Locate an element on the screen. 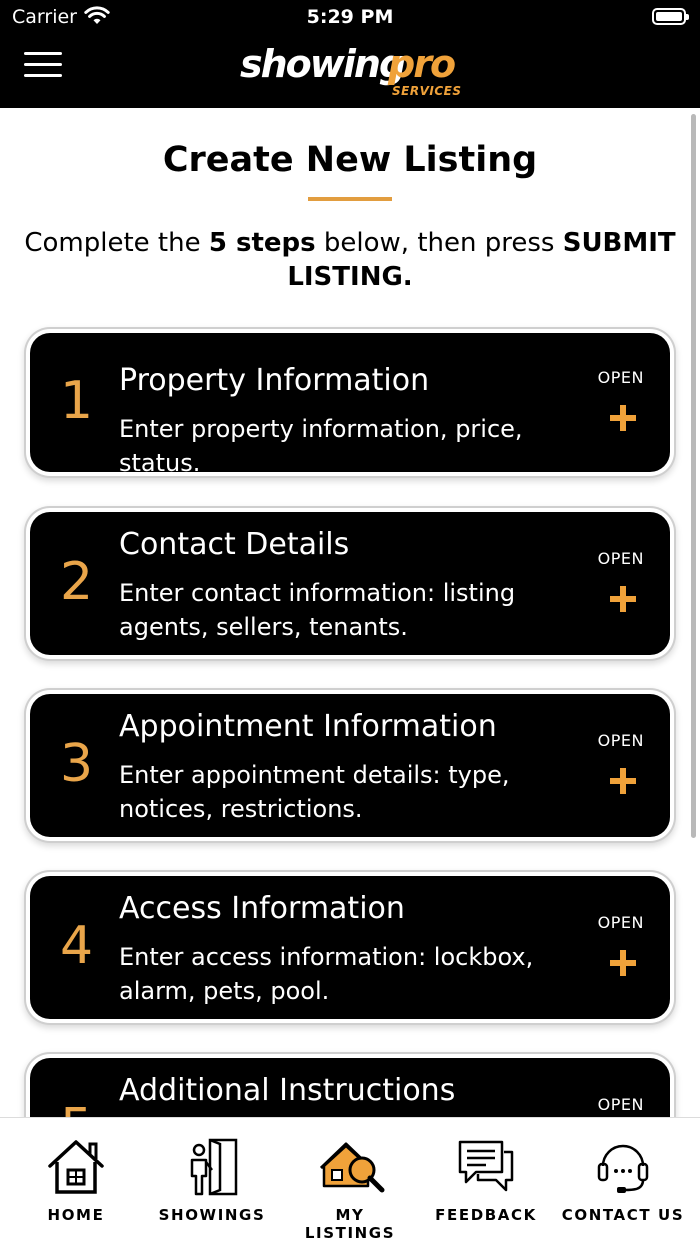 This screenshot has width=700, height=1245. status-time: 5:29 PM is located at coordinates (350, 17).